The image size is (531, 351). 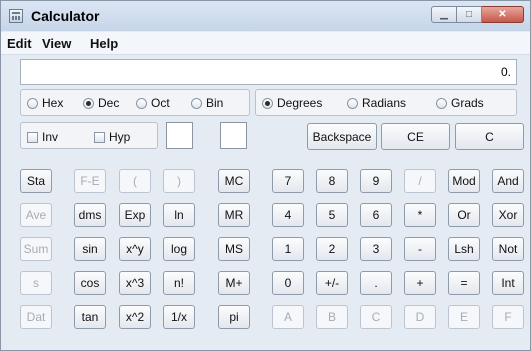 I want to click on log-button: log, so click(x=179, y=249).